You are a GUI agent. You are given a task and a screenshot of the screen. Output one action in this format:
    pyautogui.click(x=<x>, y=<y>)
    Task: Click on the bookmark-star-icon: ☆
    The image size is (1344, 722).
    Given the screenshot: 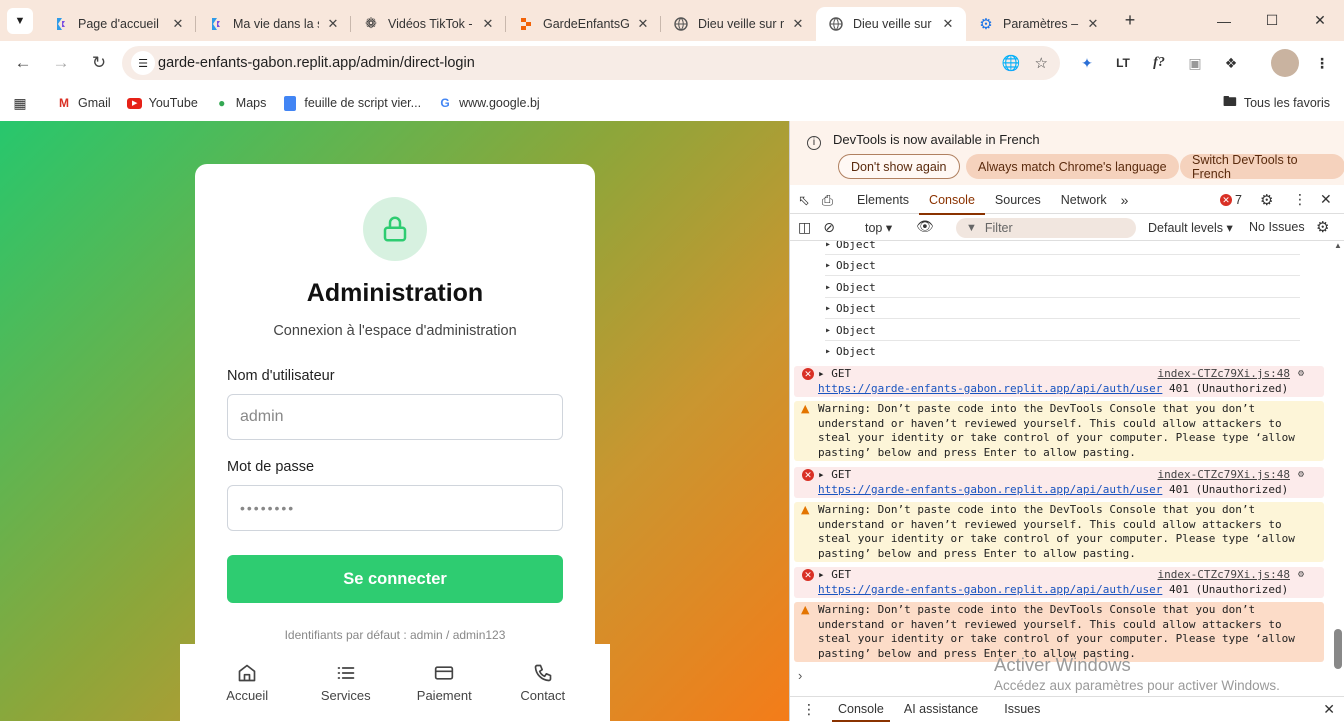 What is the action you would take?
    pyautogui.click(x=1041, y=63)
    